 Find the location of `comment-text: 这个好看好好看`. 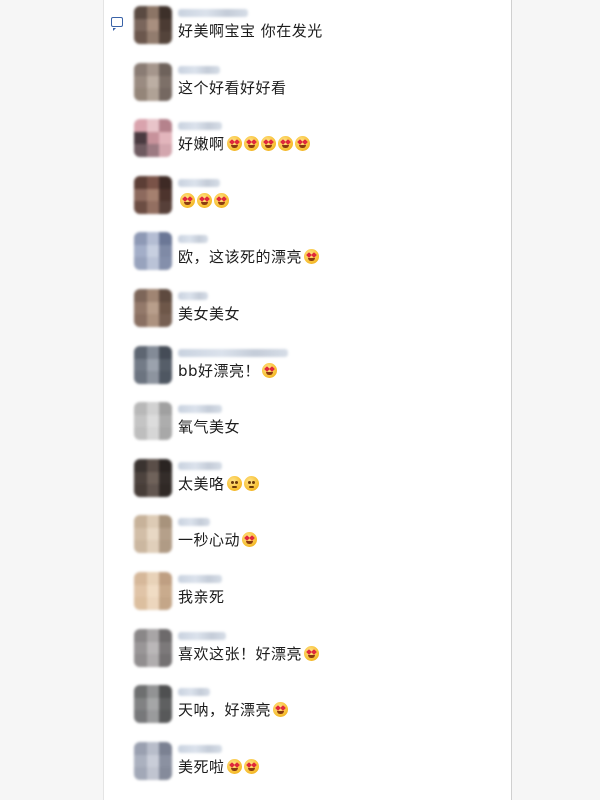

comment-text: 这个好看好好看 is located at coordinates (232, 88).